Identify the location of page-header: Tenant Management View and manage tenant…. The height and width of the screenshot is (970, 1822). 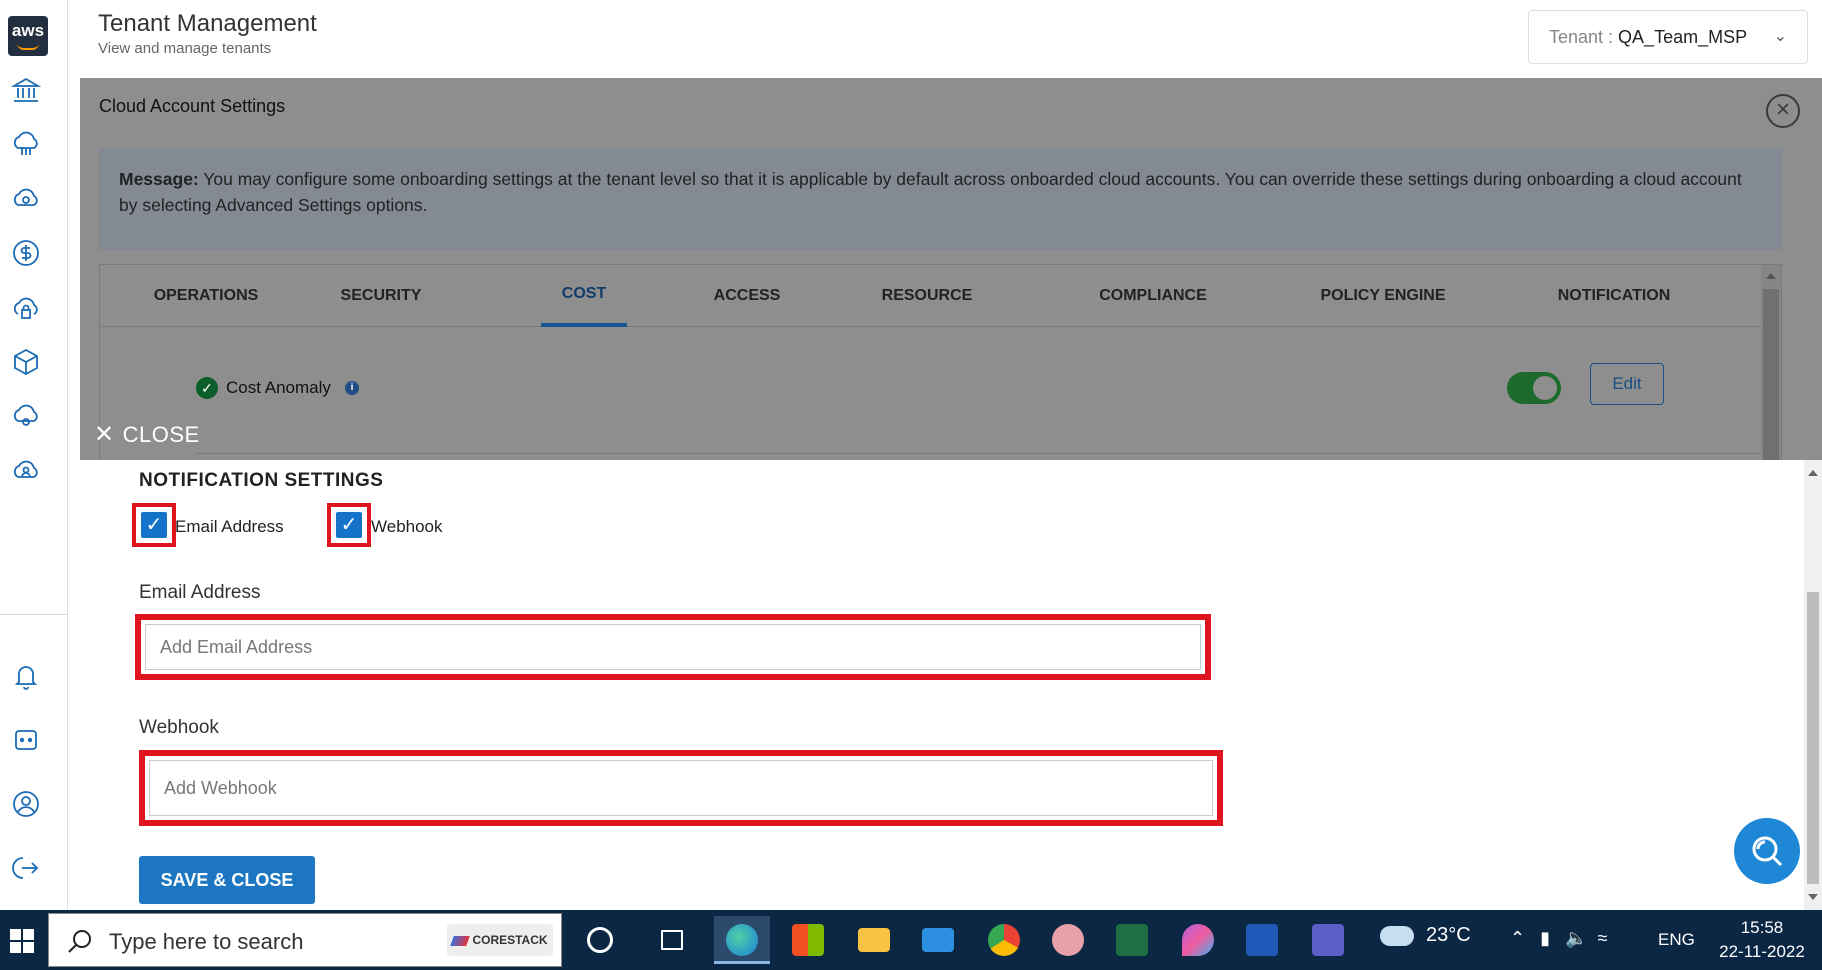
(945, 39).